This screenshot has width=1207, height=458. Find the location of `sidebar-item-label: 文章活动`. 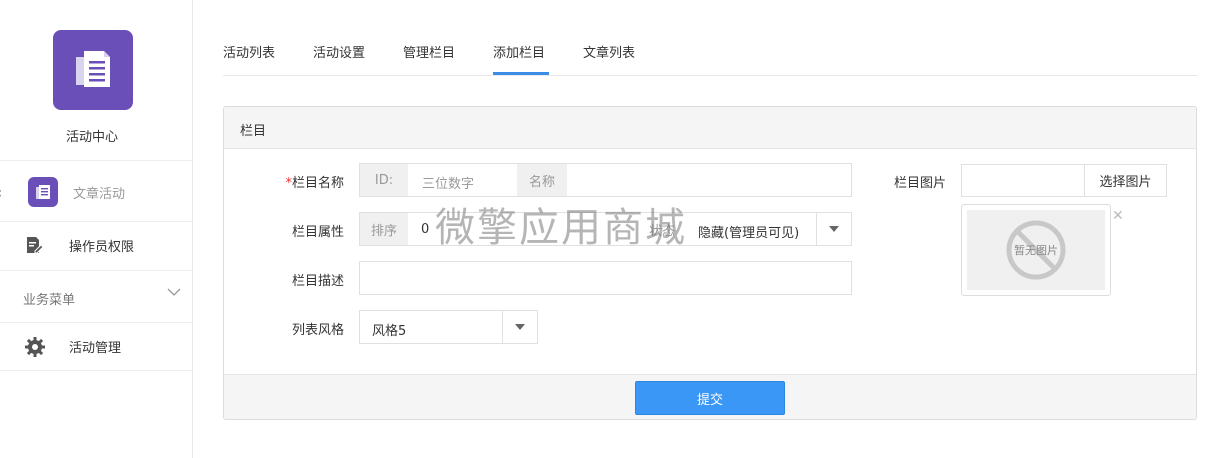

sidebar-item-label: 文章活动 is located at coordinates (99, 194).